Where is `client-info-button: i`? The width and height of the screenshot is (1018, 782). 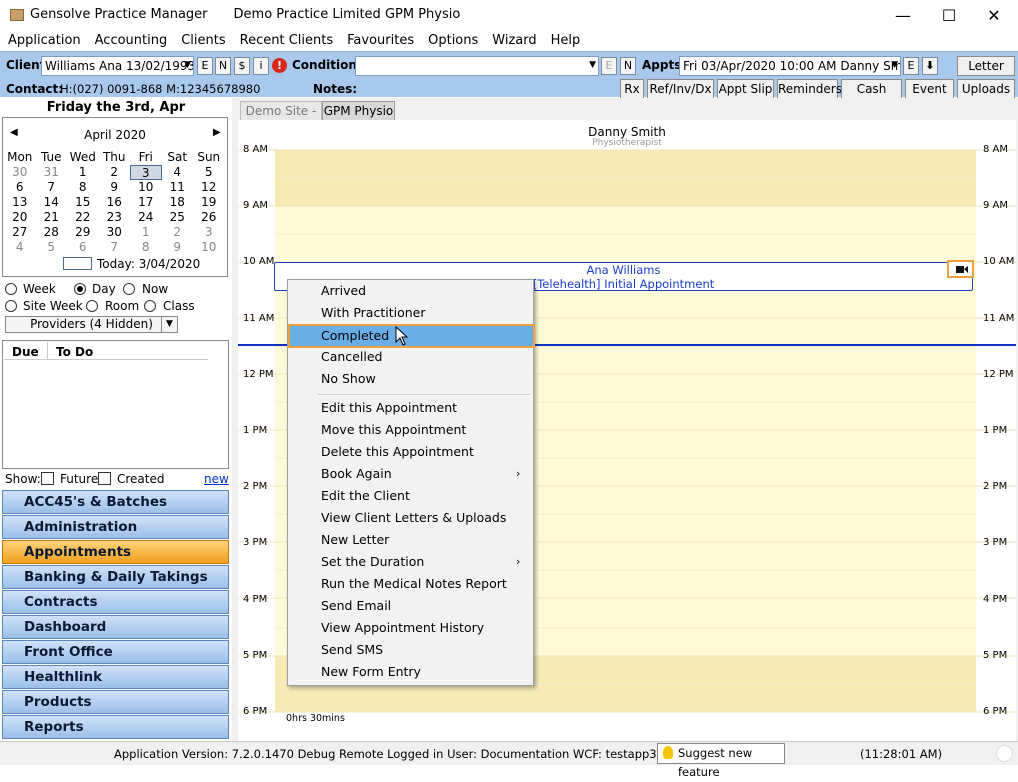 client-info-button: i is located at coordinates (261, 66).